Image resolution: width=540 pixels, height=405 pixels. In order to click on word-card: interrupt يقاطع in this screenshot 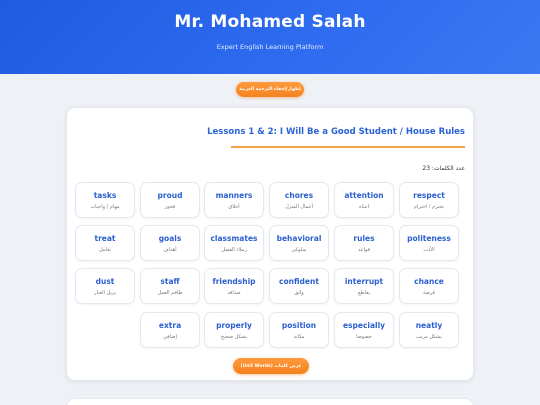, I will do `click(364, 286)`.